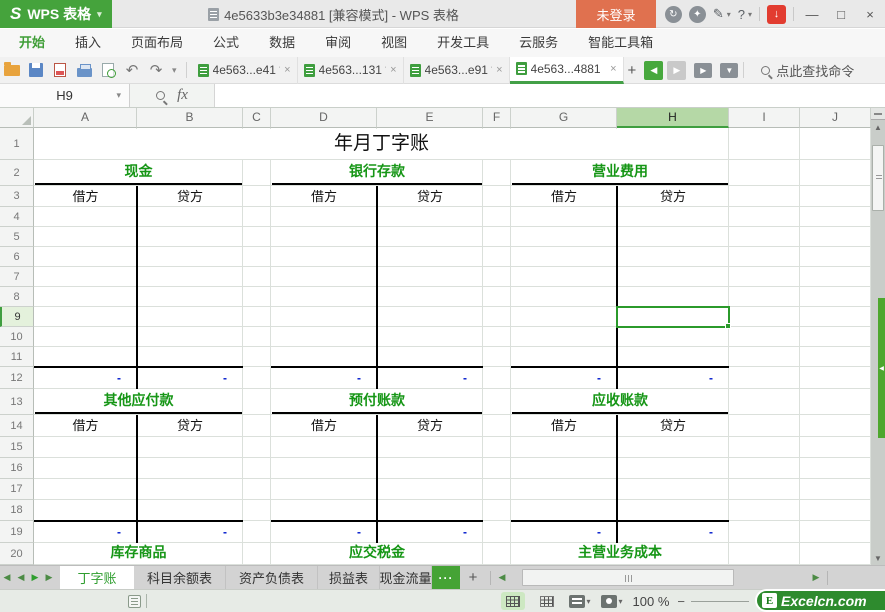 This screenshot has height=612, width=885. What do you see at coordinates (816, 577) in the screenshot?
I see `hscroll-right-icon: ▶` at bounding box center [816, 577].